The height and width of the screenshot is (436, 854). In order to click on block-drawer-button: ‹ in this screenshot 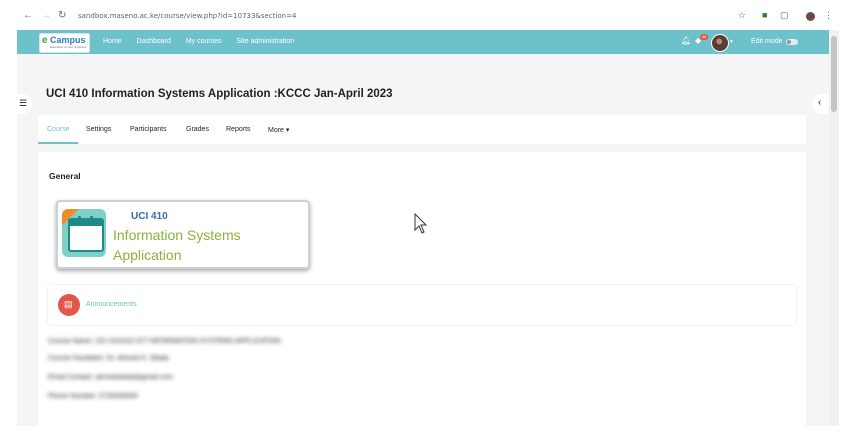, I will do `click(820, 104)`.